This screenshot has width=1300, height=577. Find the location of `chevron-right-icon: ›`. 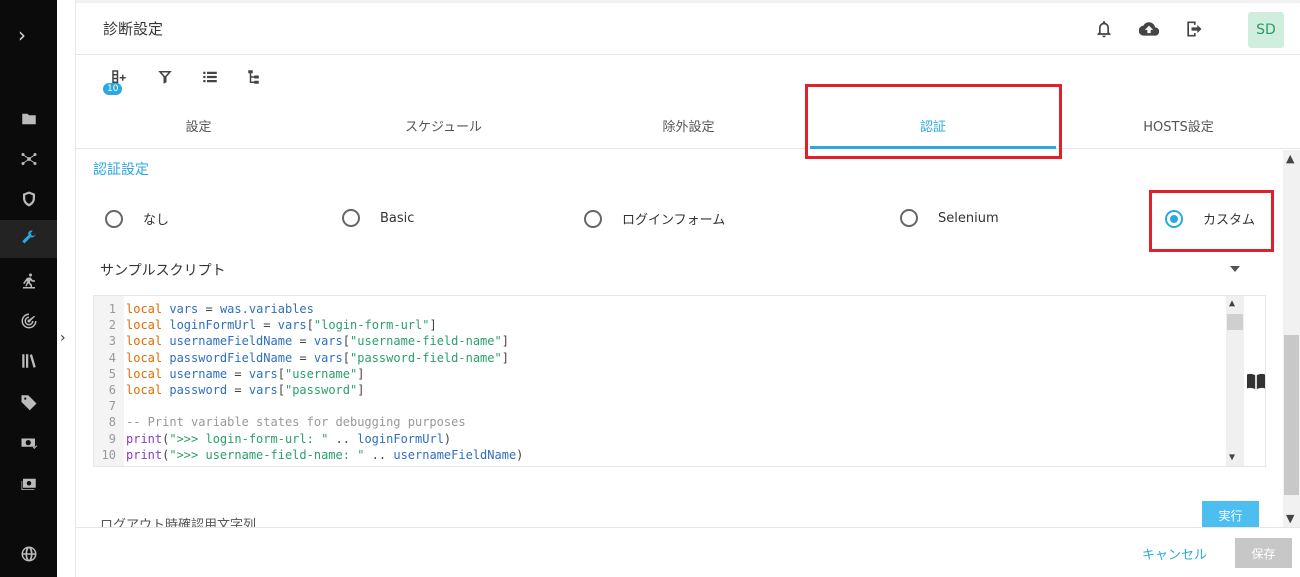

chevron-right-icon: › is located at coordinates (63, 338).